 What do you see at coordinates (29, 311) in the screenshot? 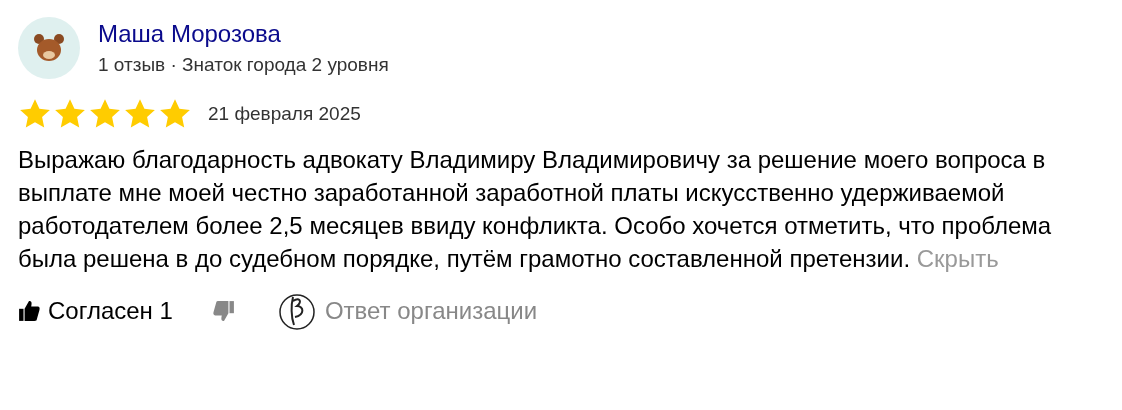
I see `thumbs-up-icon` at bounding box center [29, 311].